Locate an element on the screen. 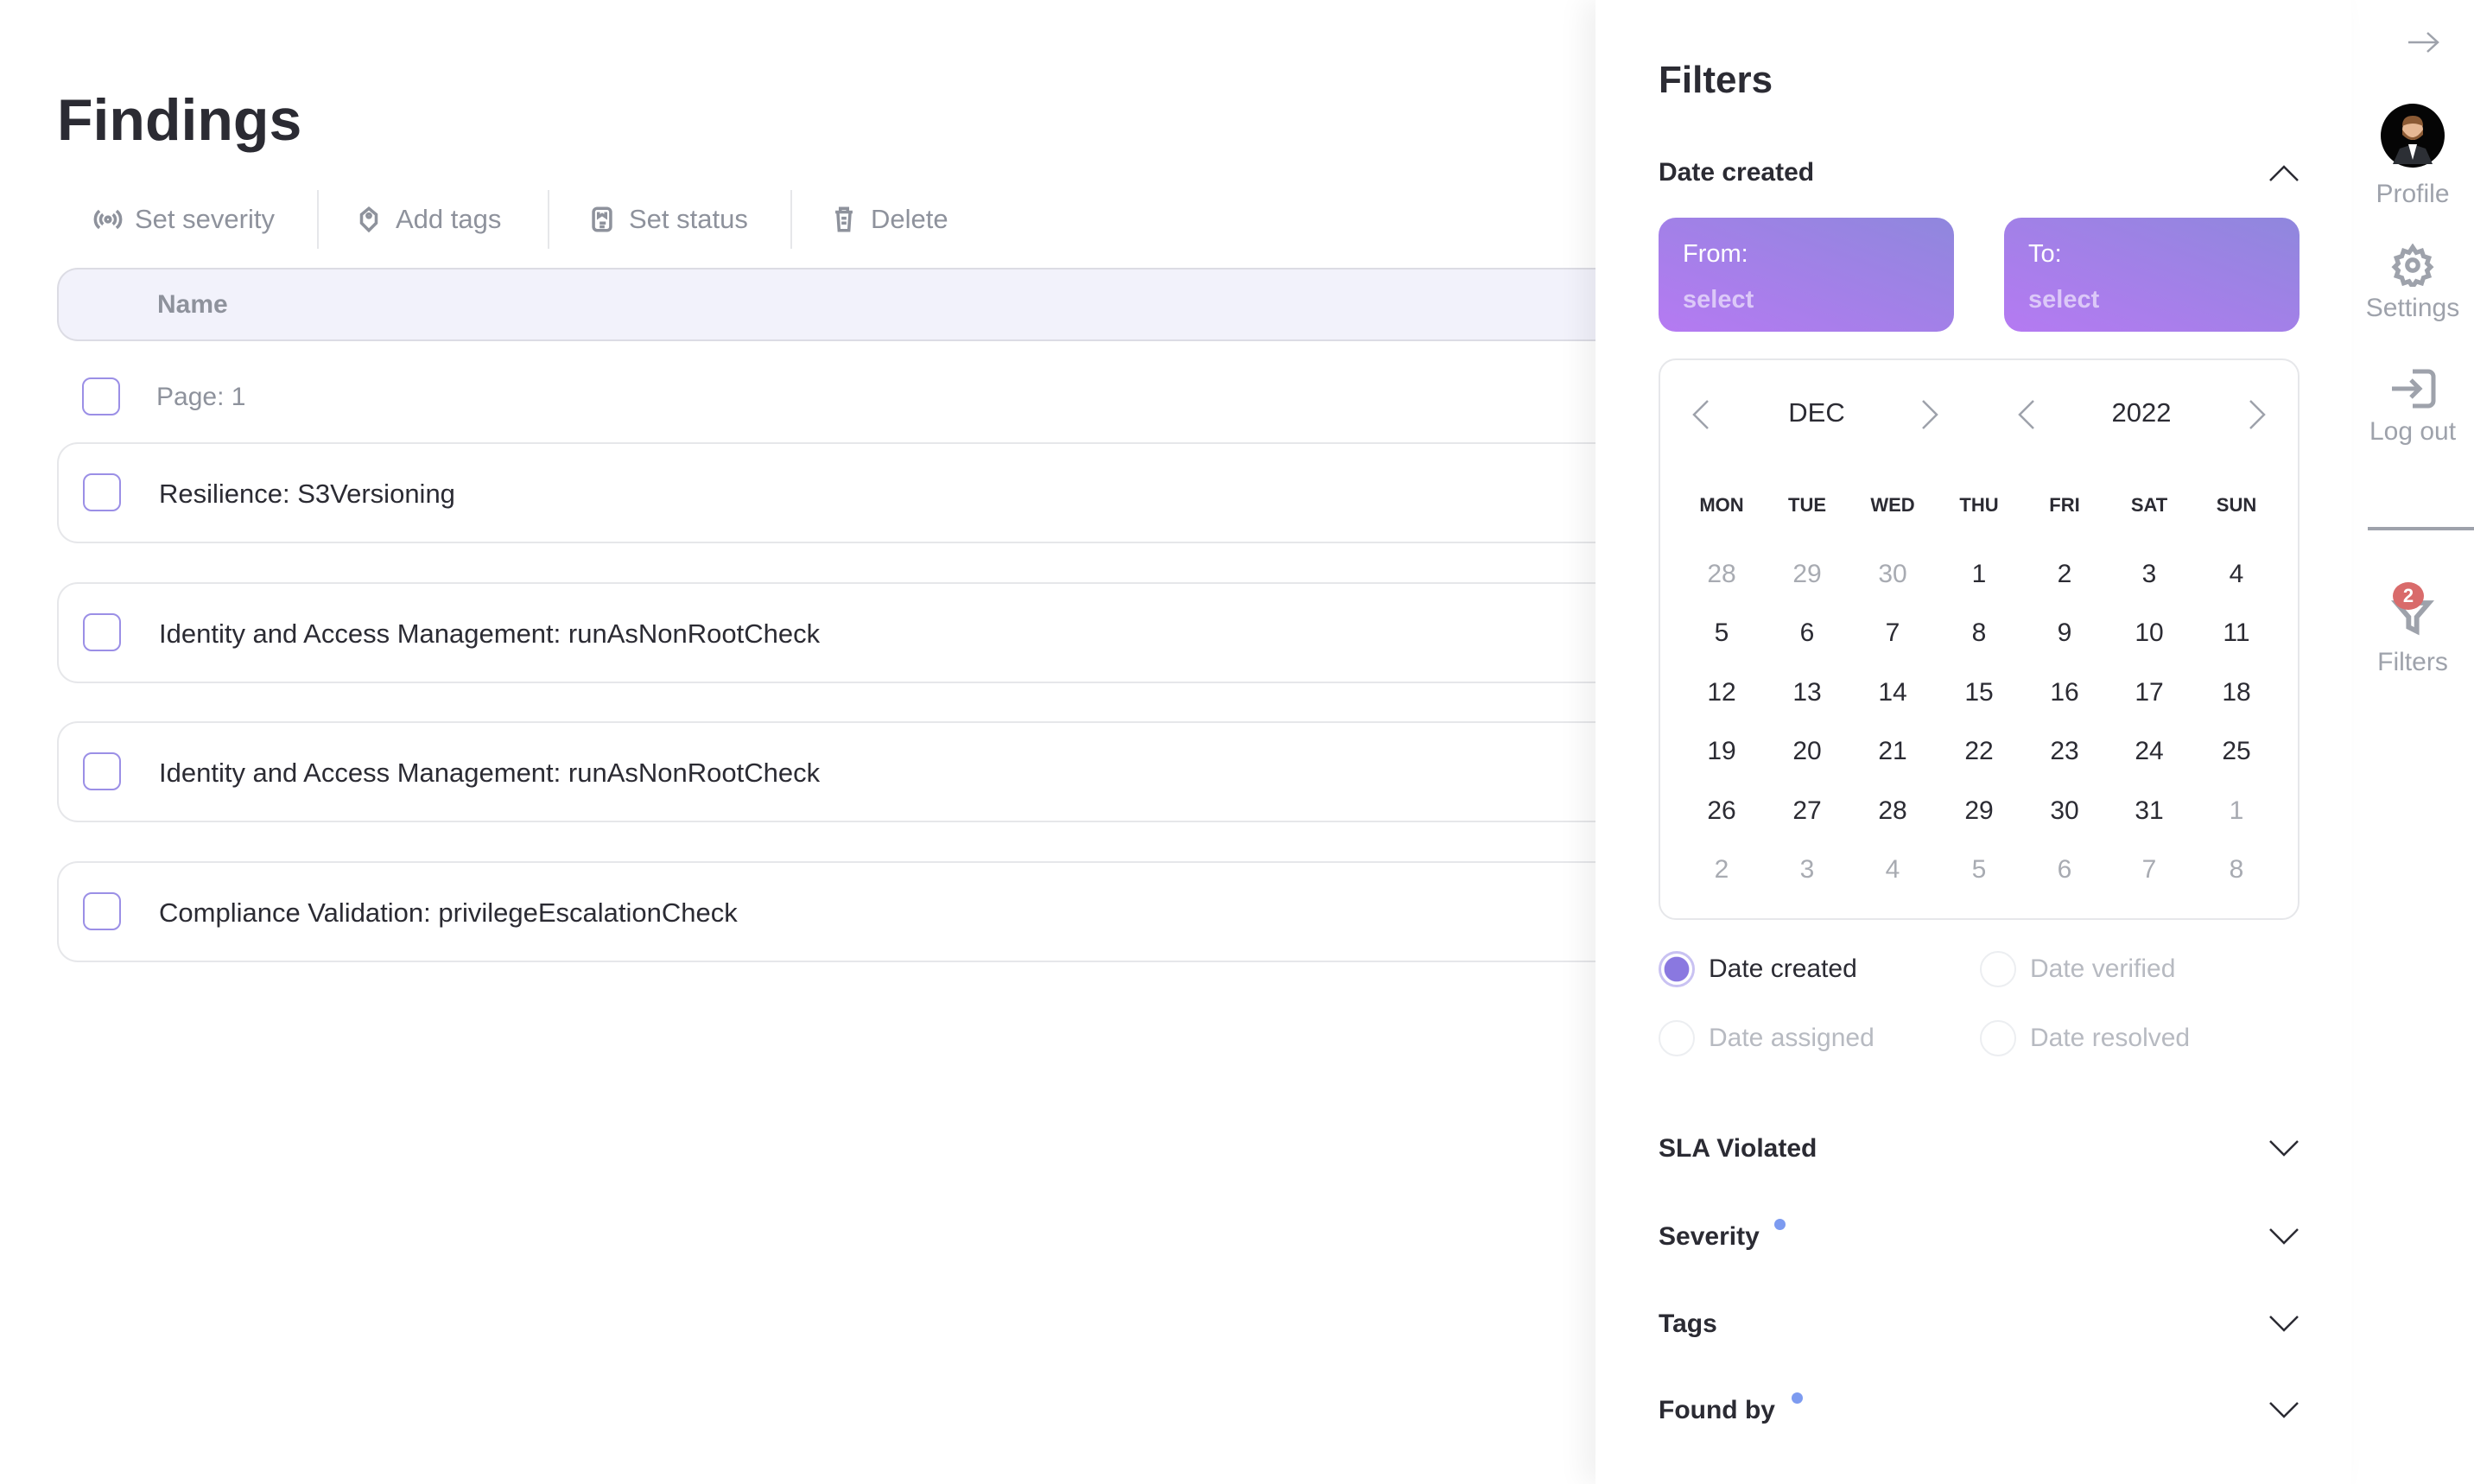  calendar-day: 31 is located at coordinates (2149, 811).